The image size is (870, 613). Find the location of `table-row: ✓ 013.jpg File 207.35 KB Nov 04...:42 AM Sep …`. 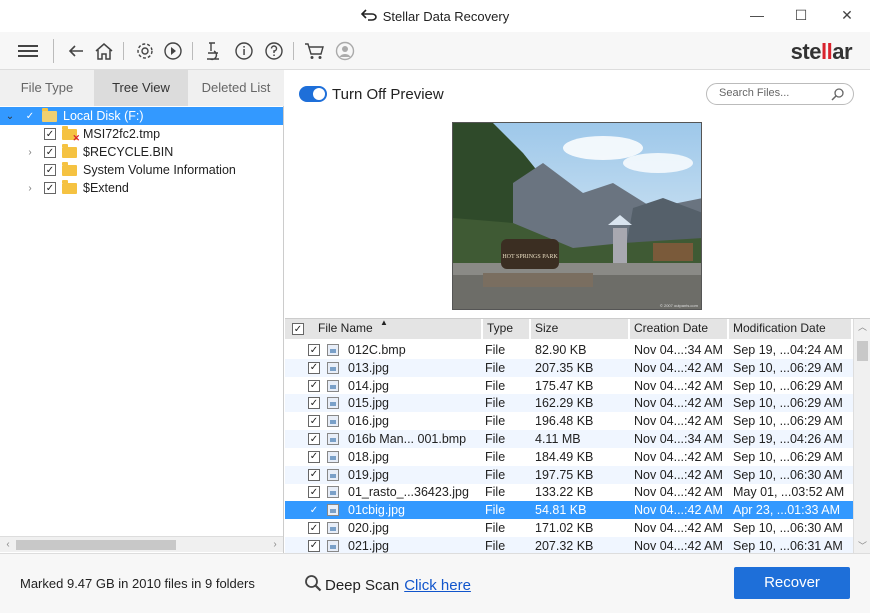

table-row: ✓ 013.jpg File 207.35 KB Nov 04...:42 AM Sep … is located at coordinates (569, 367).